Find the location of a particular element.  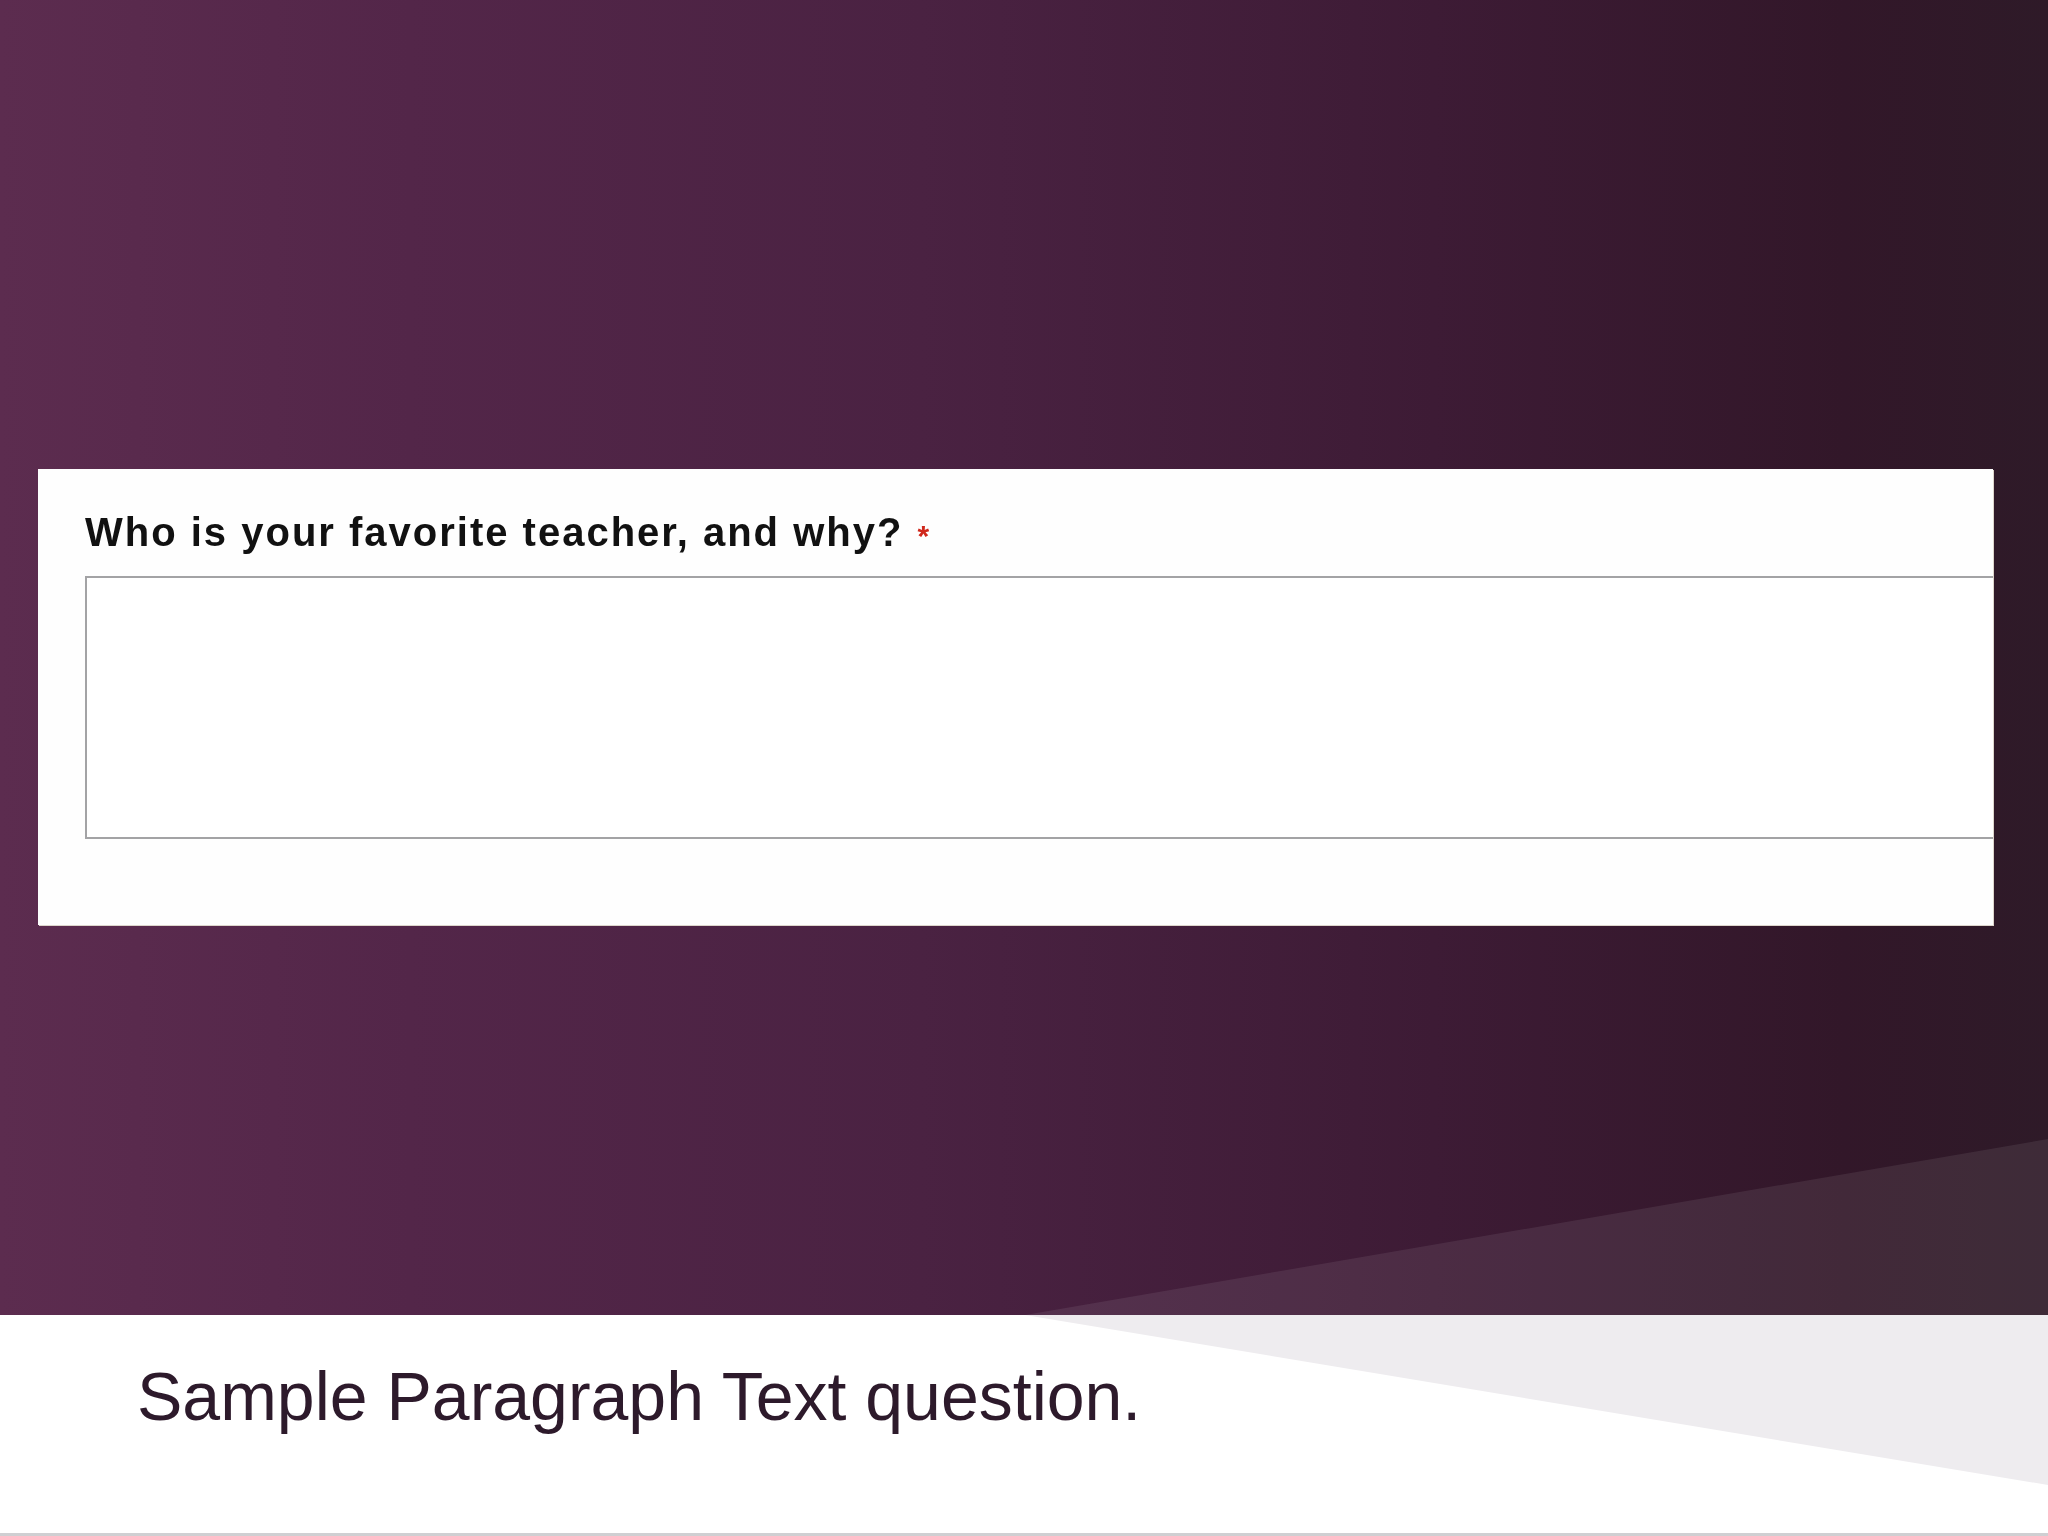

question-label: Who is your favorite teacher, and why? is located at coordinates (494, 532).